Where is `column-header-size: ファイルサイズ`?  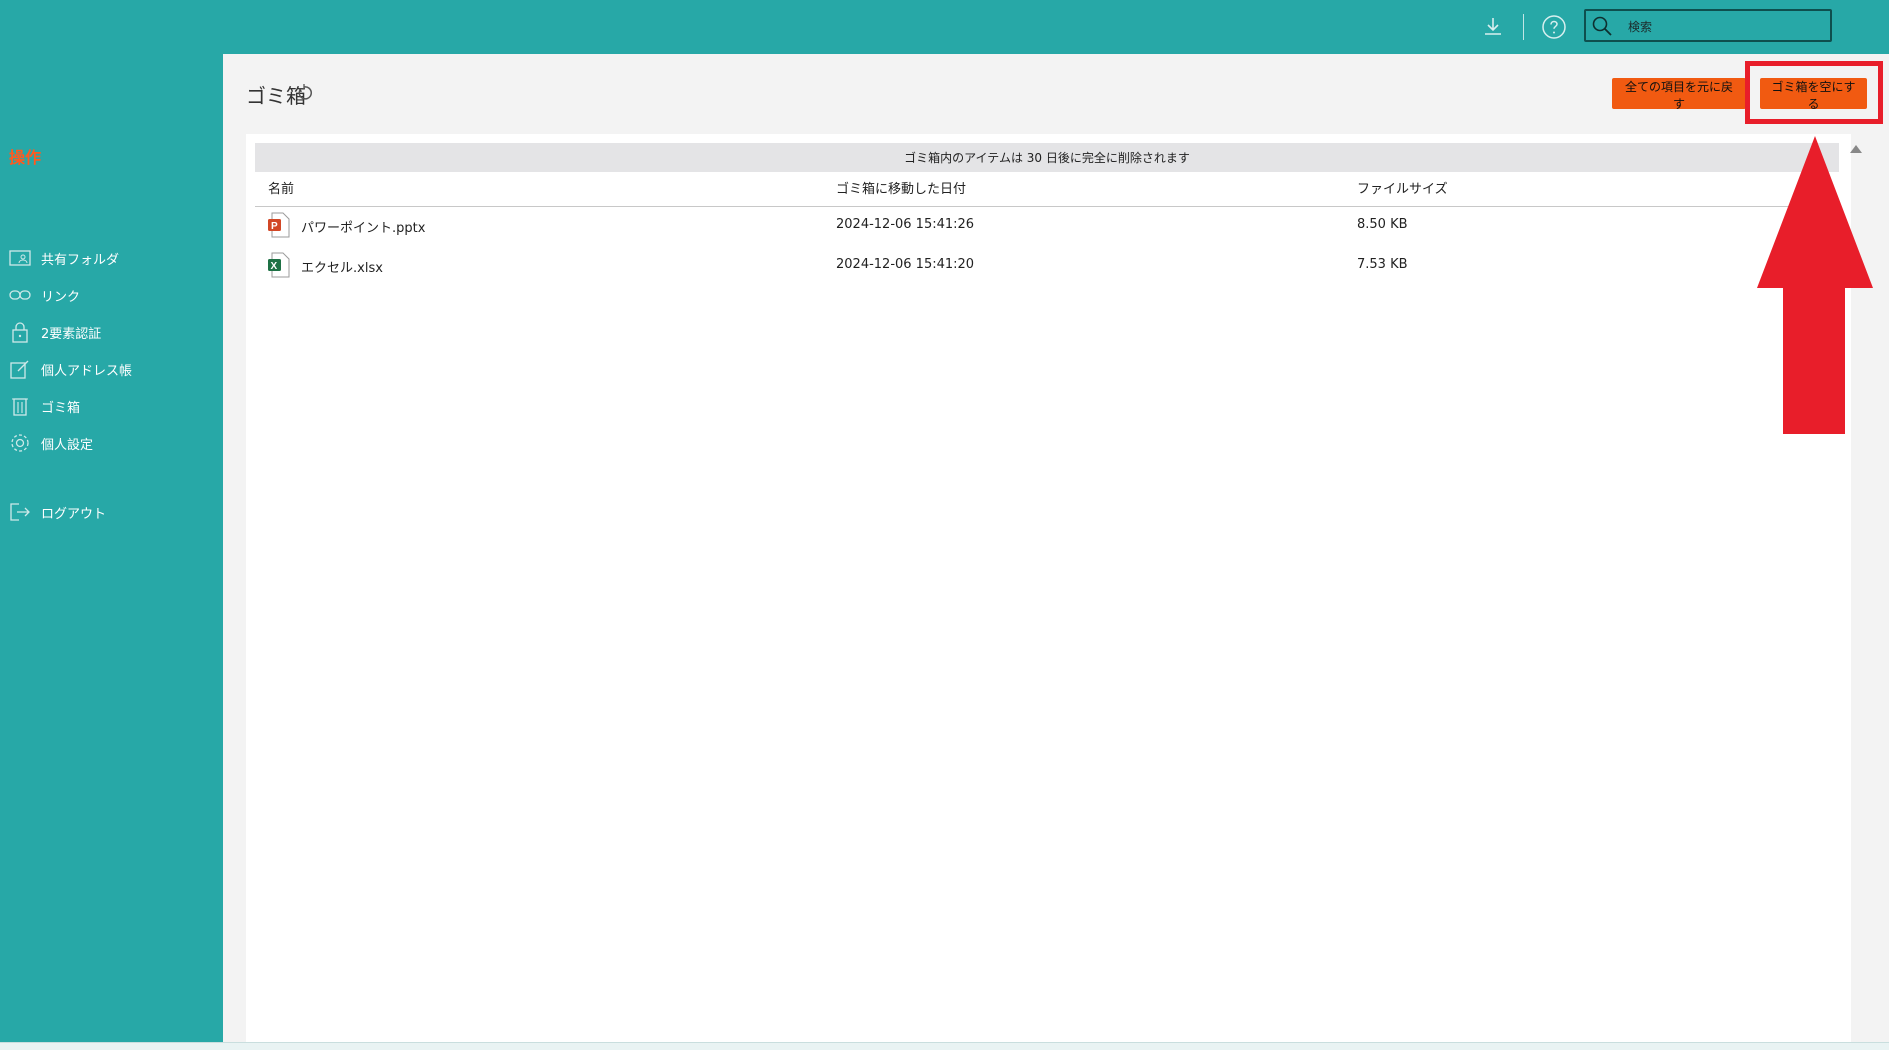
column-header-size: ファイルサイズ is located at coordinates (1402, 187).